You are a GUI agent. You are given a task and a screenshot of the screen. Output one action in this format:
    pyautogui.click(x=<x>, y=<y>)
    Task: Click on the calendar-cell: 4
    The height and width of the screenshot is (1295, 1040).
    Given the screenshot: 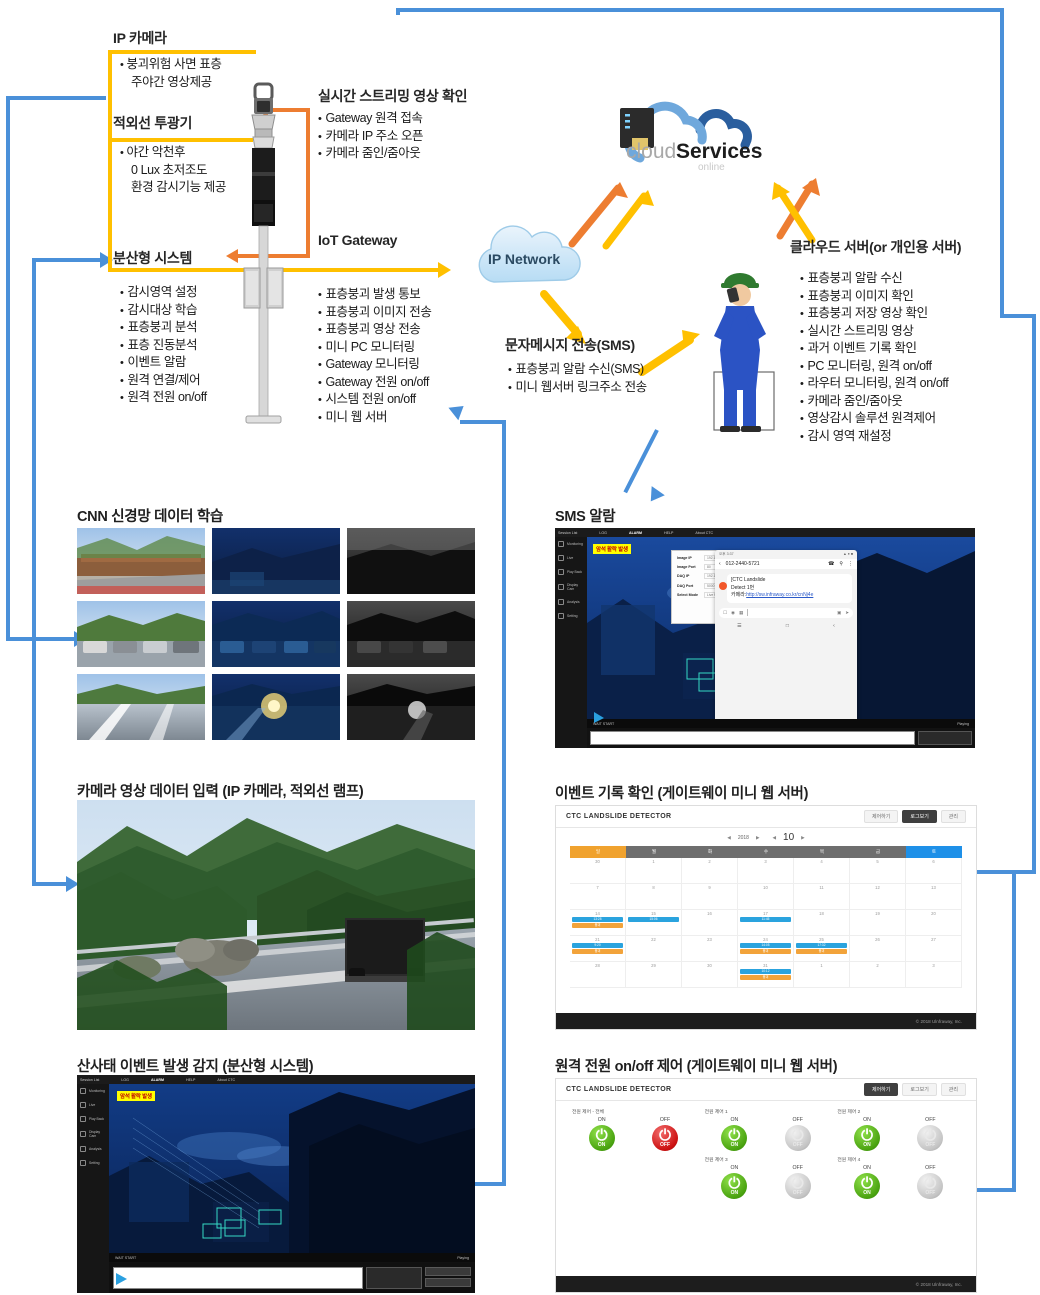 What is the action you would take?
    pyautogui.click(x=822, y=871)
    